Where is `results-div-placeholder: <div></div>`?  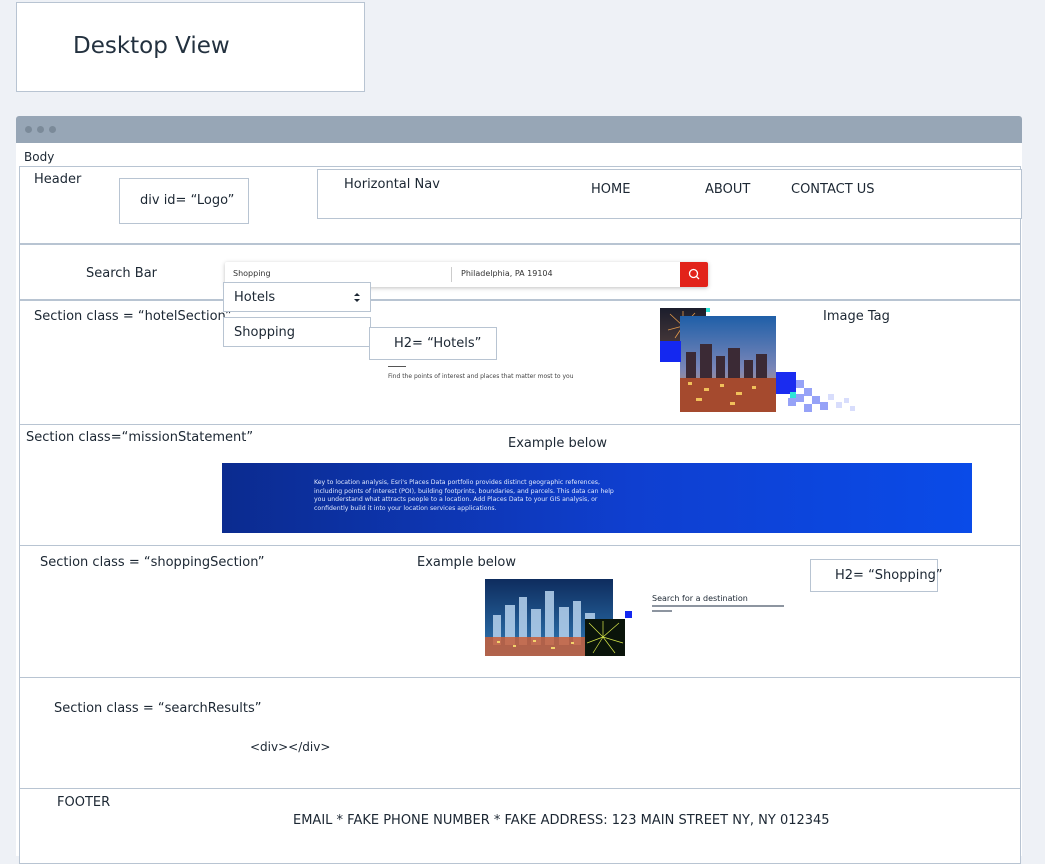 results-div-placeholder: <div></div> is located at coordinates (290, 747).